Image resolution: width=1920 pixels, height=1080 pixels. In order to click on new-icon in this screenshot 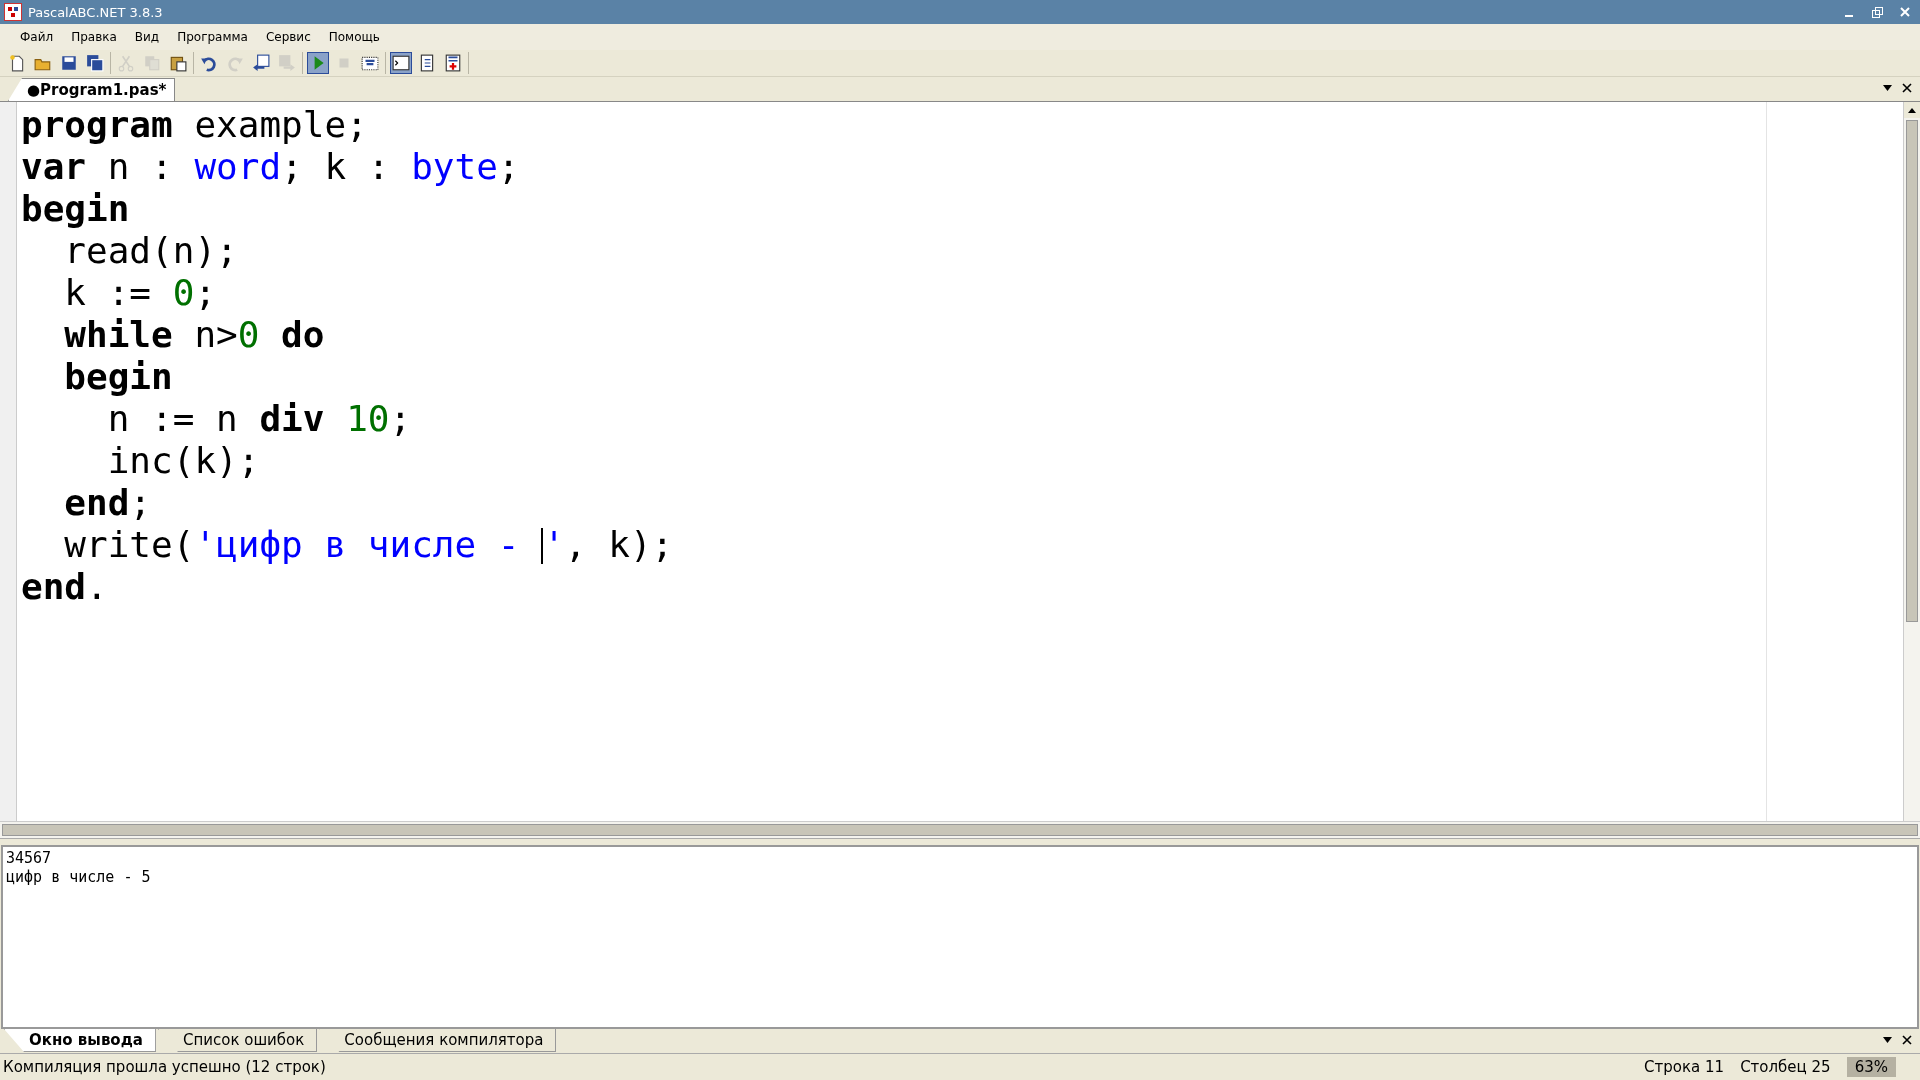, I will do `click(17, 63)`.